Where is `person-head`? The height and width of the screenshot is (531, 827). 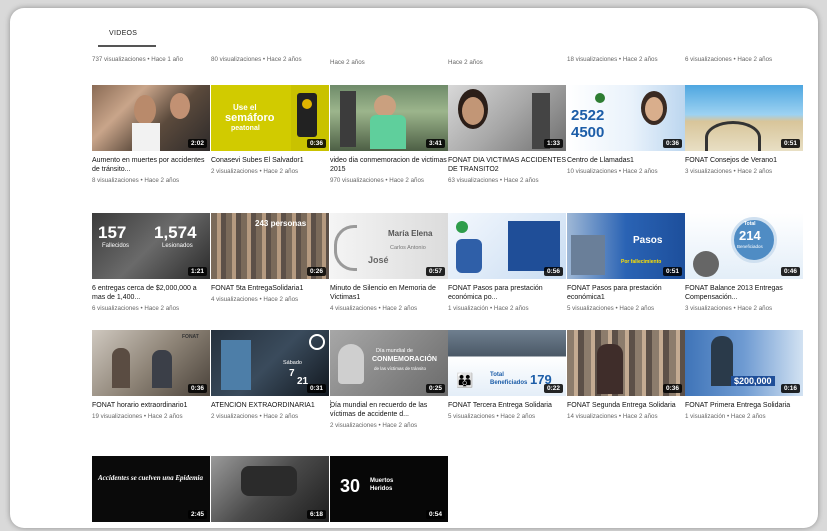
person-head is located at coordinates (385, 106).